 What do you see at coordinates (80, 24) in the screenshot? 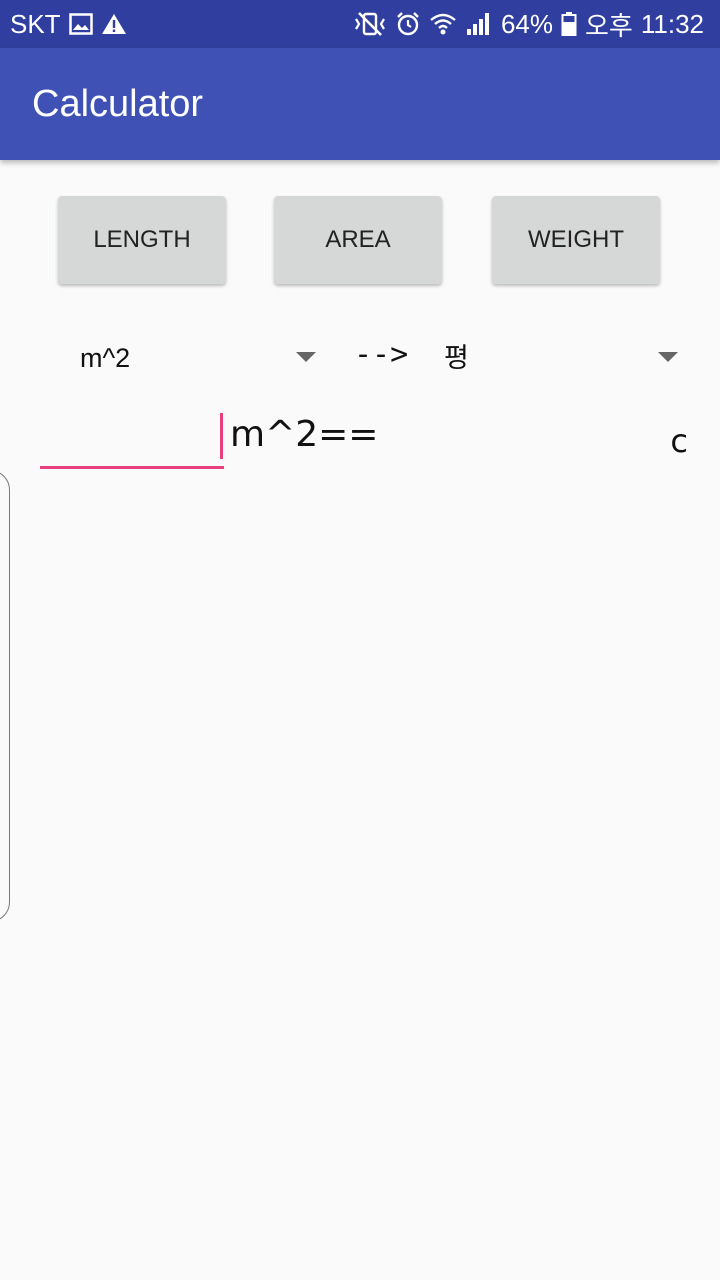
I see `image-icon` at bounding box center [80, 24].